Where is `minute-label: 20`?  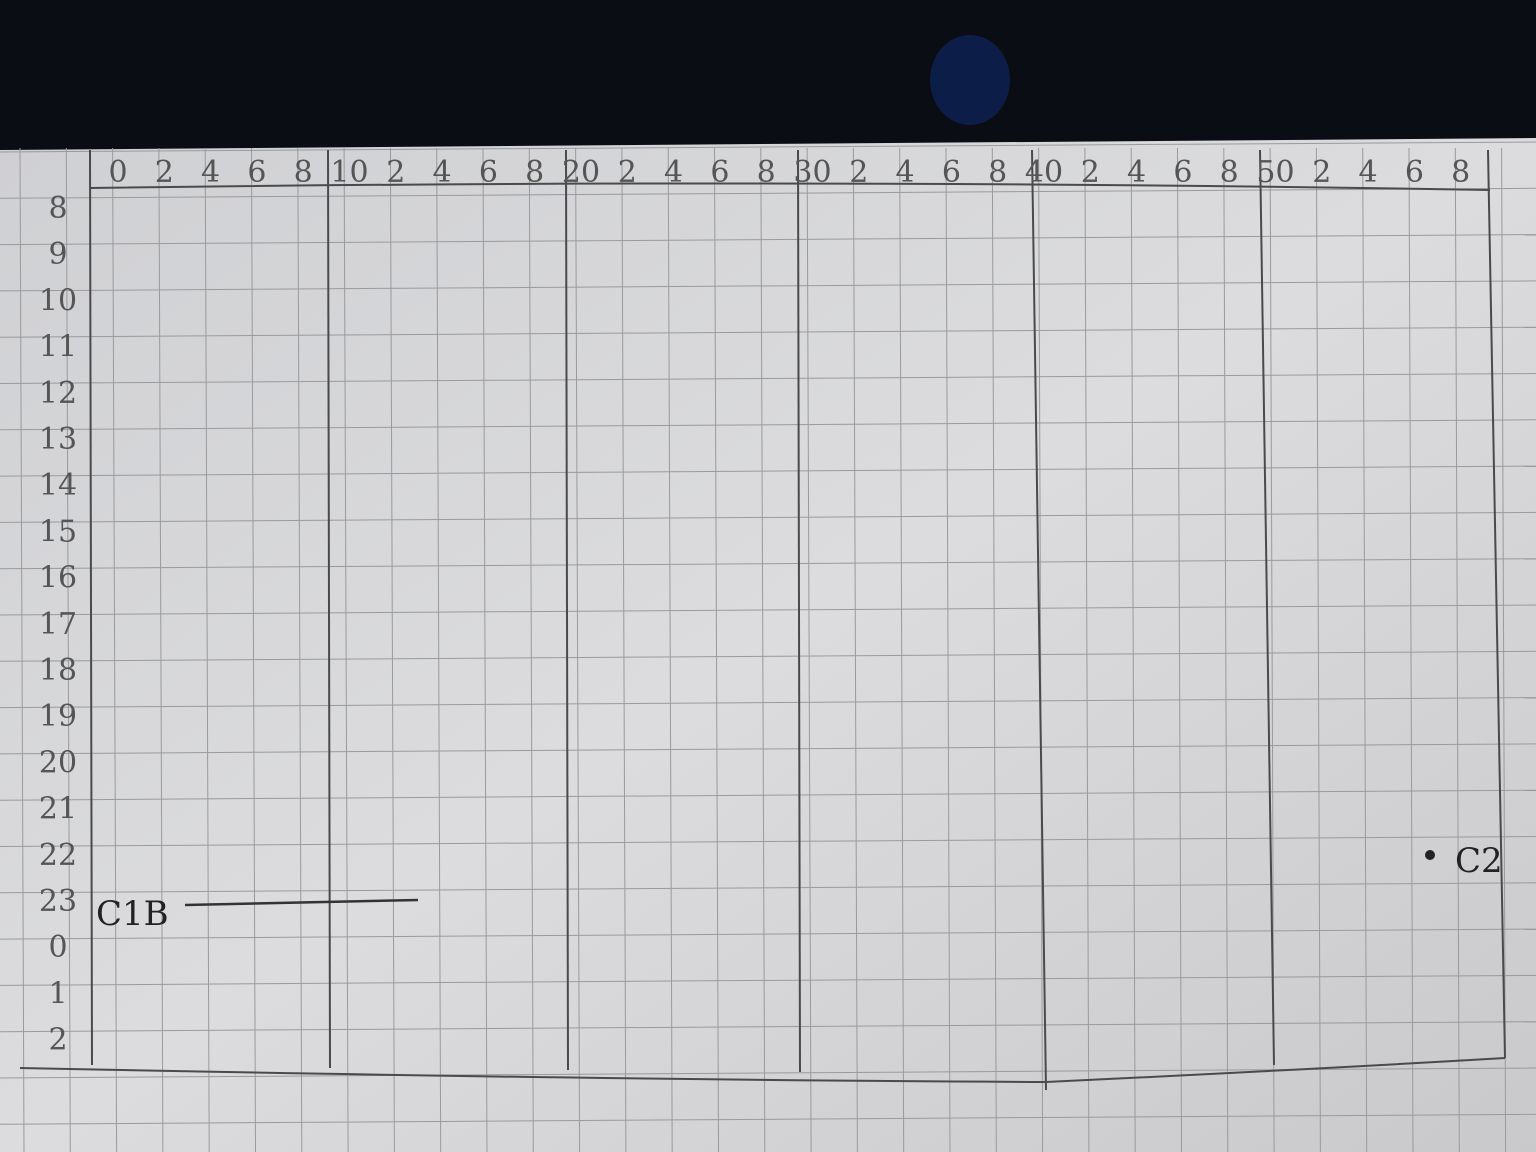 minute-label: 20 is located at coordinates (581, 172).